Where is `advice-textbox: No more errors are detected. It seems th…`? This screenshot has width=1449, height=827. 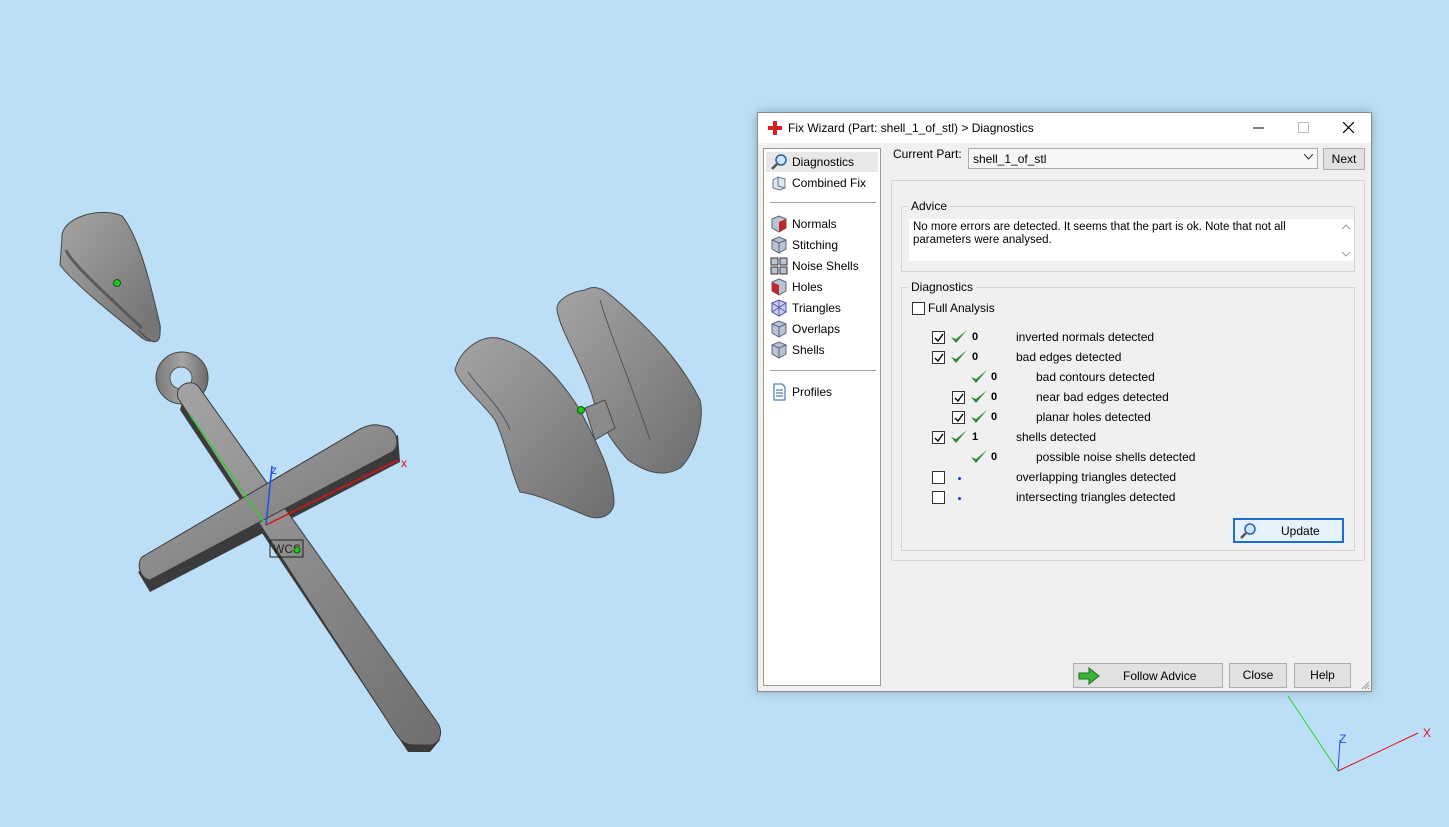 advice-textbox: No more errors are detected. It seems th… is located at coordinates (1131, 240).